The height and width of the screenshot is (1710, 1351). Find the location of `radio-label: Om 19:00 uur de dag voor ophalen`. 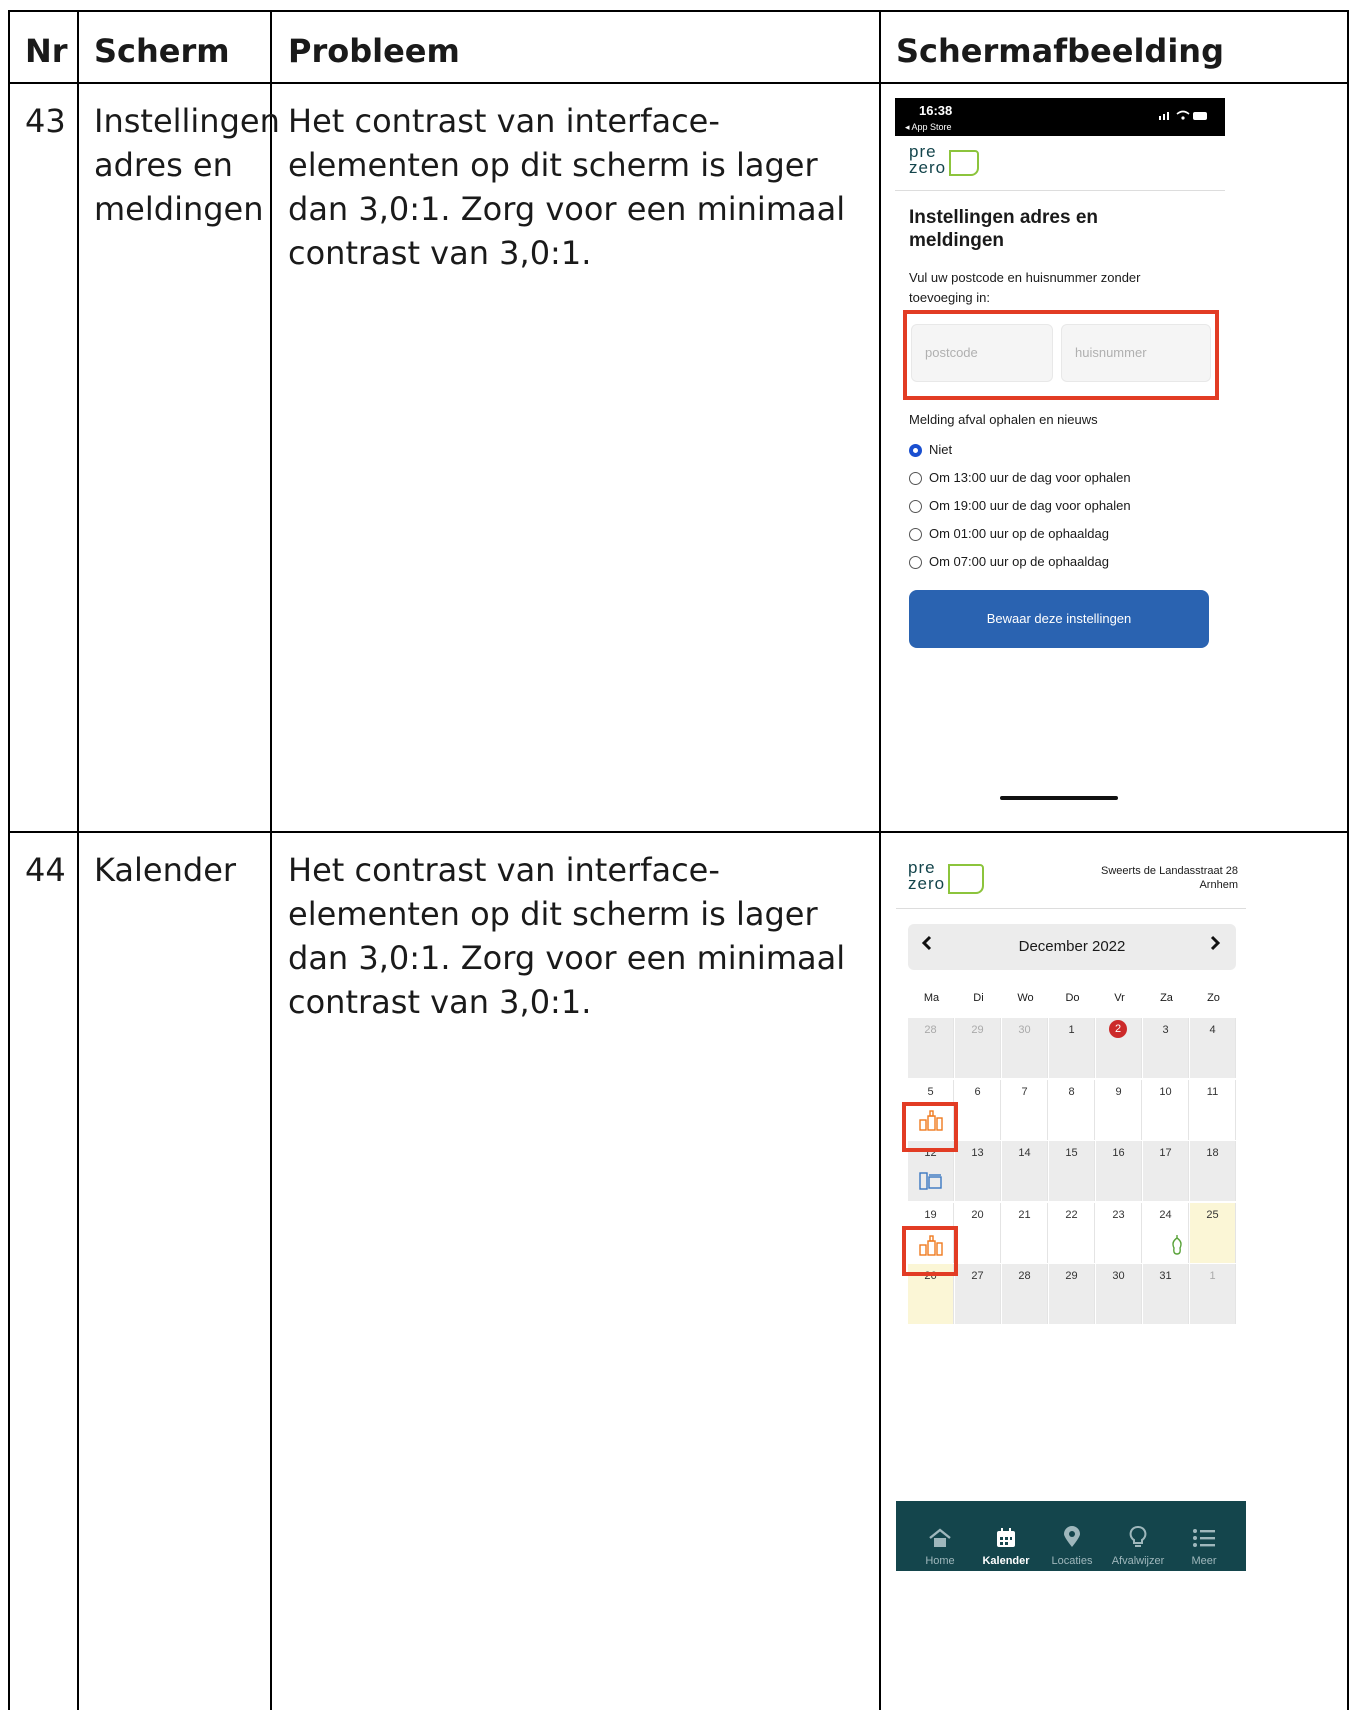

radio-label: Om 19:00 uur de dag voor ophalen is located at coordinates (1030, 505).